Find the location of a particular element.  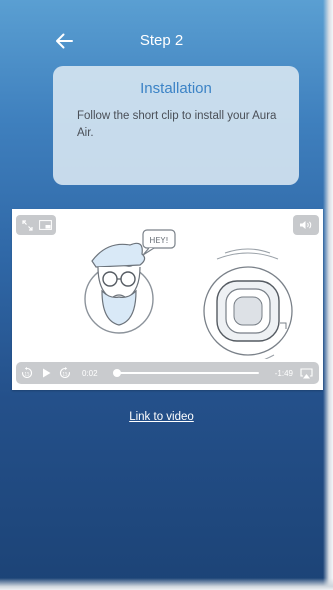

forward-15-button: 15 is located at coordinates (65, 373).